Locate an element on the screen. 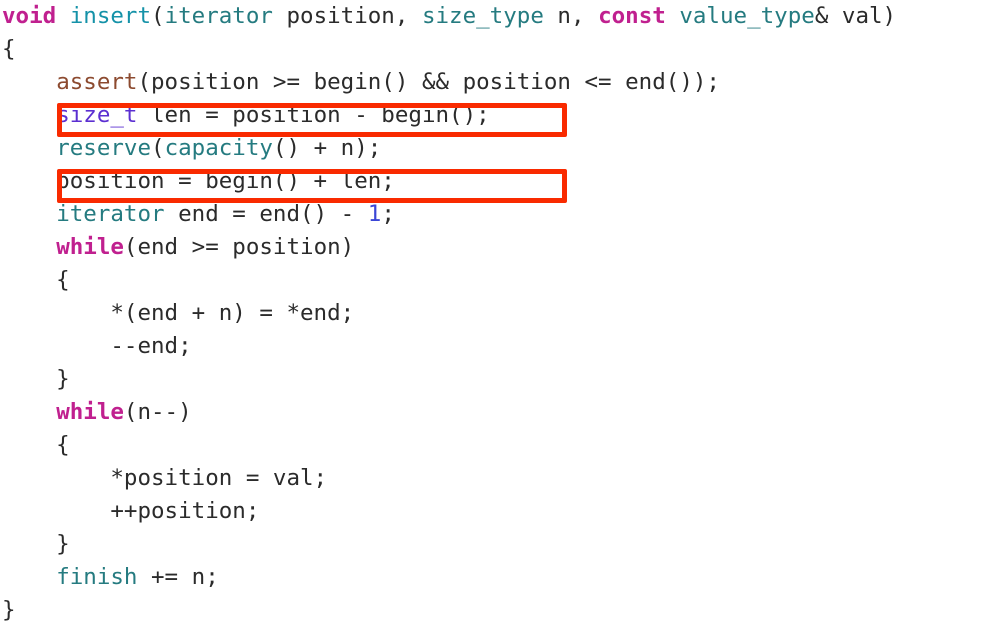 The height and width of the screenshot is (644, 996). code-token-plain: position = begin() + len; is located at coordinates (198, 181).